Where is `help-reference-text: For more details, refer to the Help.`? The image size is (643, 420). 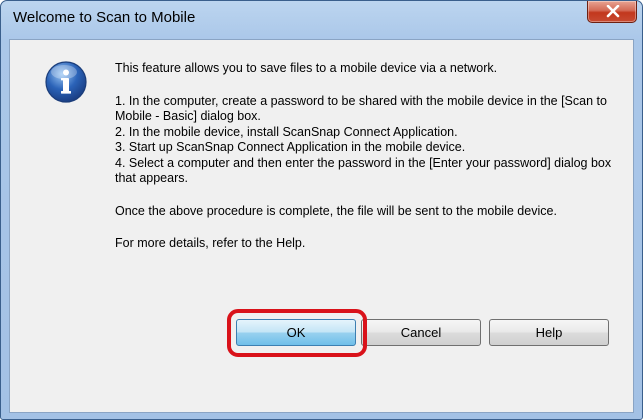 help-reference-text: For more details, refer to the Help. is located at coordinates (210, 243).